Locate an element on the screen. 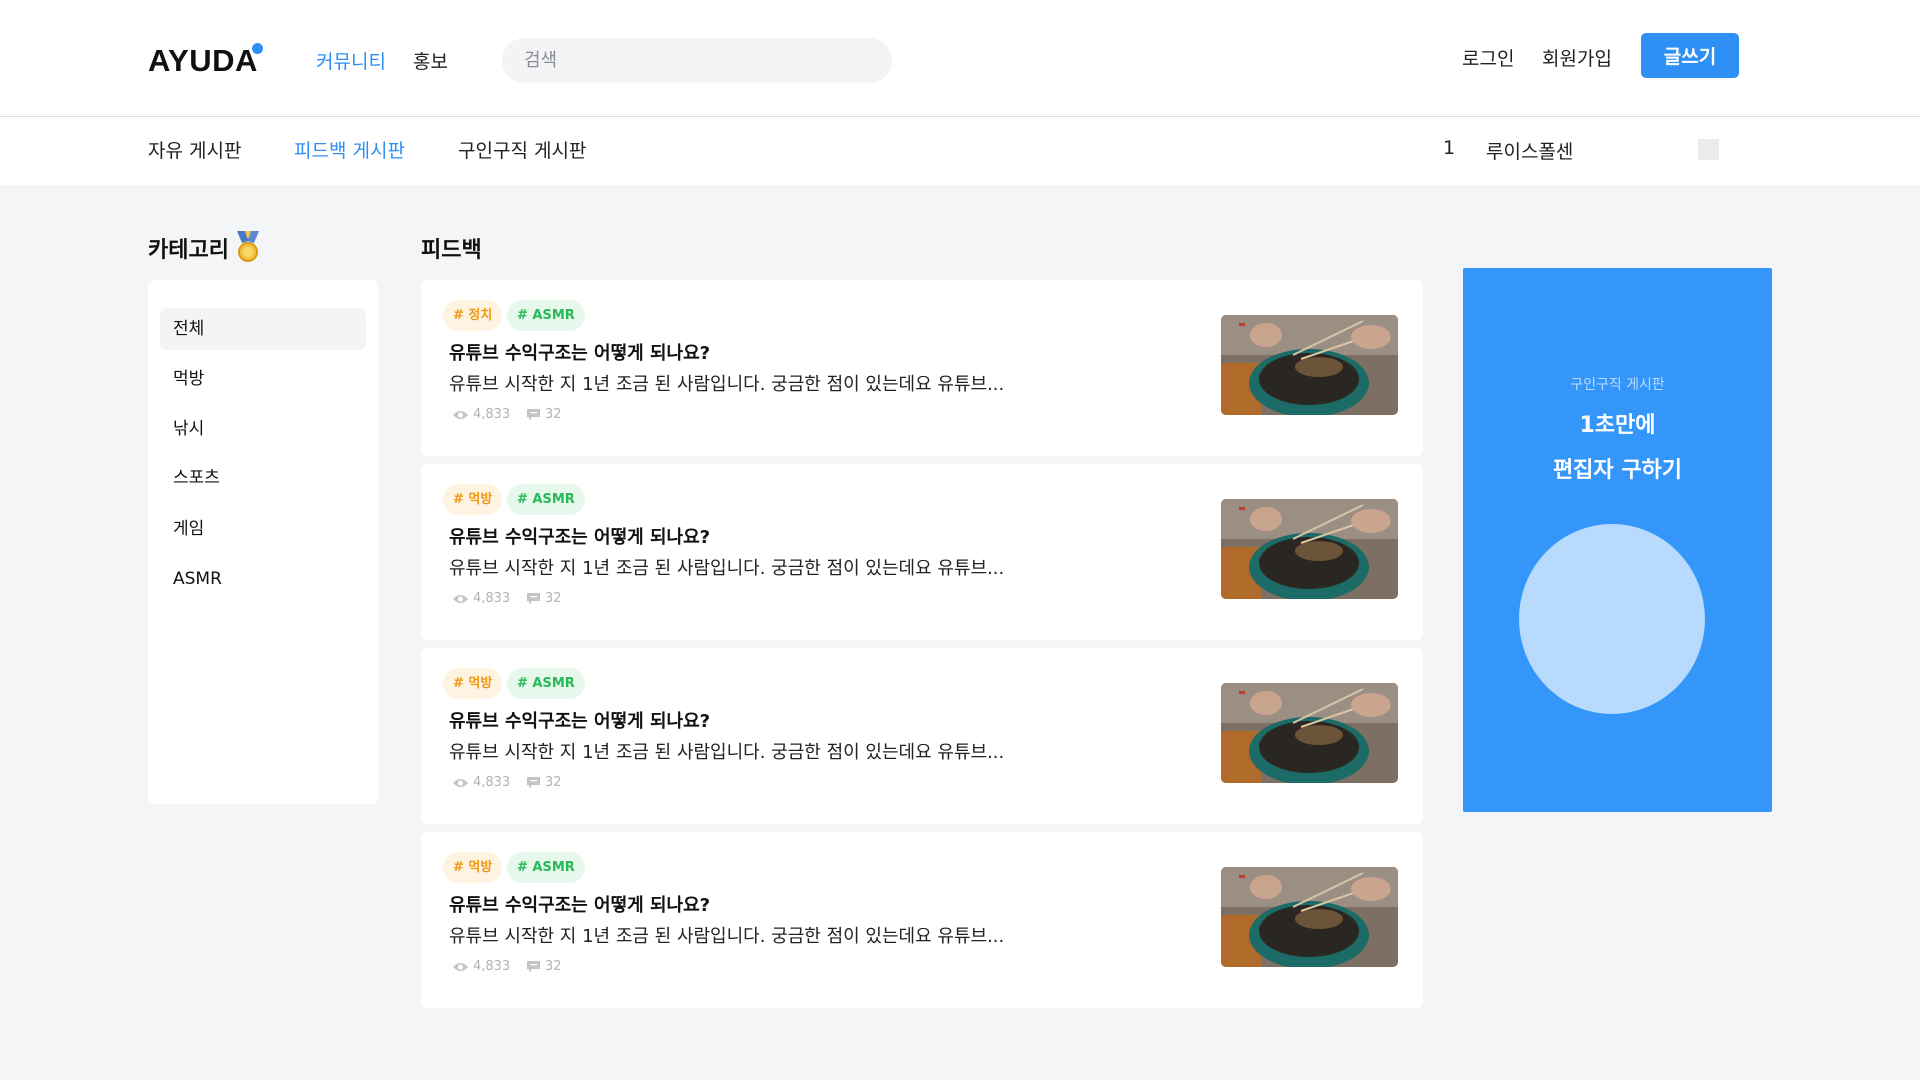 The height and width of the screenshot is (1080, 1920). top-header: AYUDA 커뮤니티 홍보 로그인 회원가입 글쓰기 is located at coordinates (960, 58).